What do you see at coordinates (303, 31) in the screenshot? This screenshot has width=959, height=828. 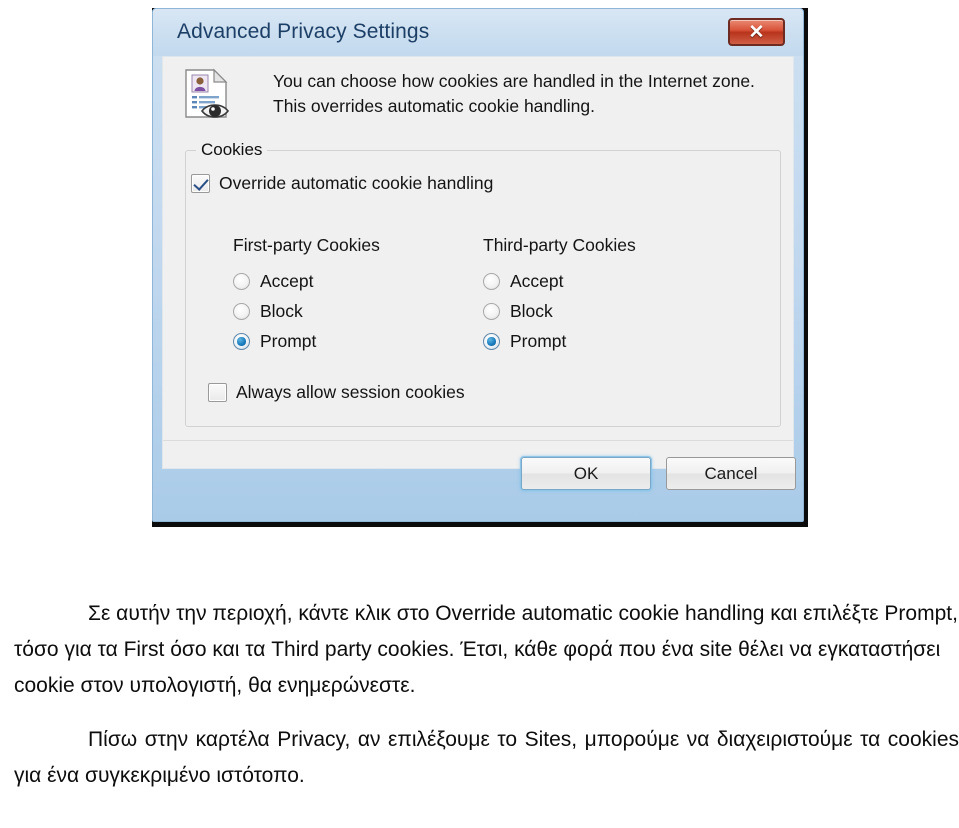 I see `dialog-title: Advanced Privacy Settings` at bounding box center [303, 31].